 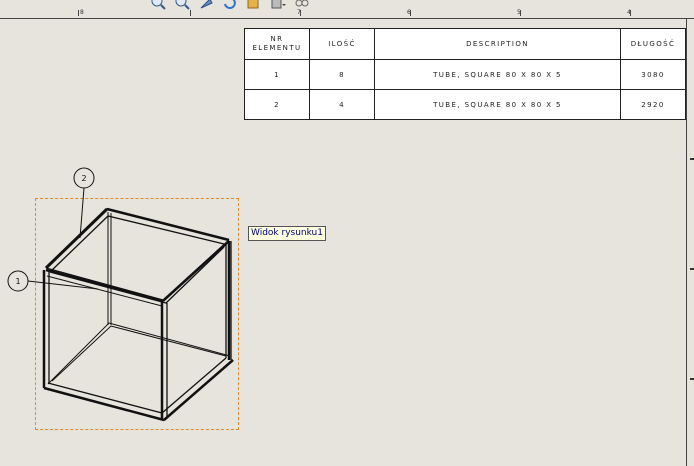 I want to click on balloon-label: 1, so click(x=17, y=281).